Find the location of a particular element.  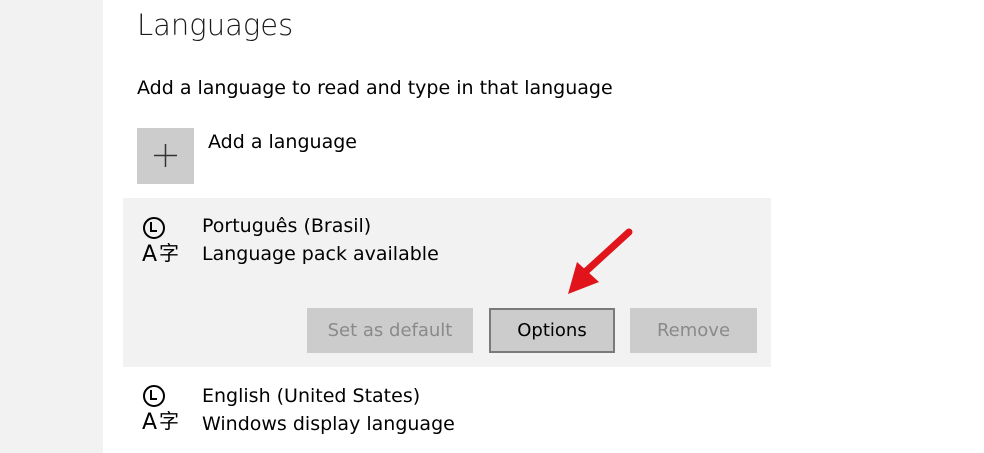

language-status: Windows display language is located at coordinates (328, 424).